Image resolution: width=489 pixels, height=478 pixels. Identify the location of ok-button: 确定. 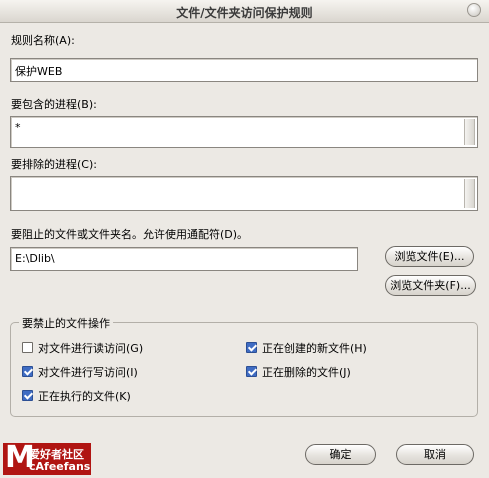
(340, 454).